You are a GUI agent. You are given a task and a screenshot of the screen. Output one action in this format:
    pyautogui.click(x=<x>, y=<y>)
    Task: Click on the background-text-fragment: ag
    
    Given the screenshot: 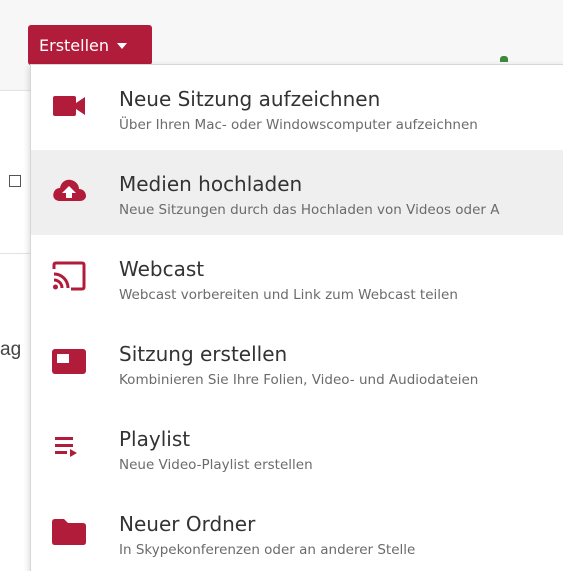 What is the action you would take?
    pyautogui.click(x=11, y=349)
    